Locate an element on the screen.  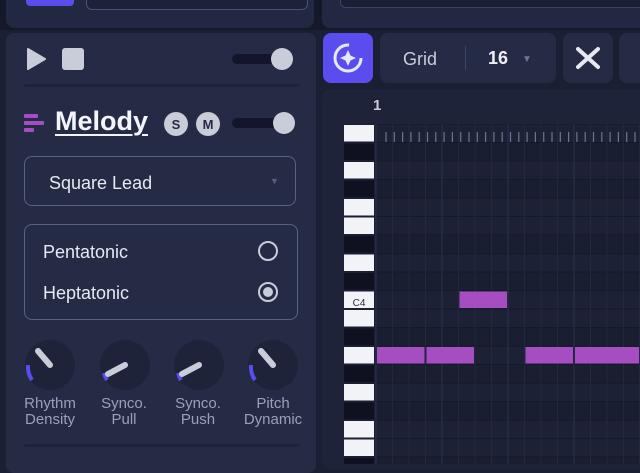
rhythm-density-knob is located at coordinates (50, 365).